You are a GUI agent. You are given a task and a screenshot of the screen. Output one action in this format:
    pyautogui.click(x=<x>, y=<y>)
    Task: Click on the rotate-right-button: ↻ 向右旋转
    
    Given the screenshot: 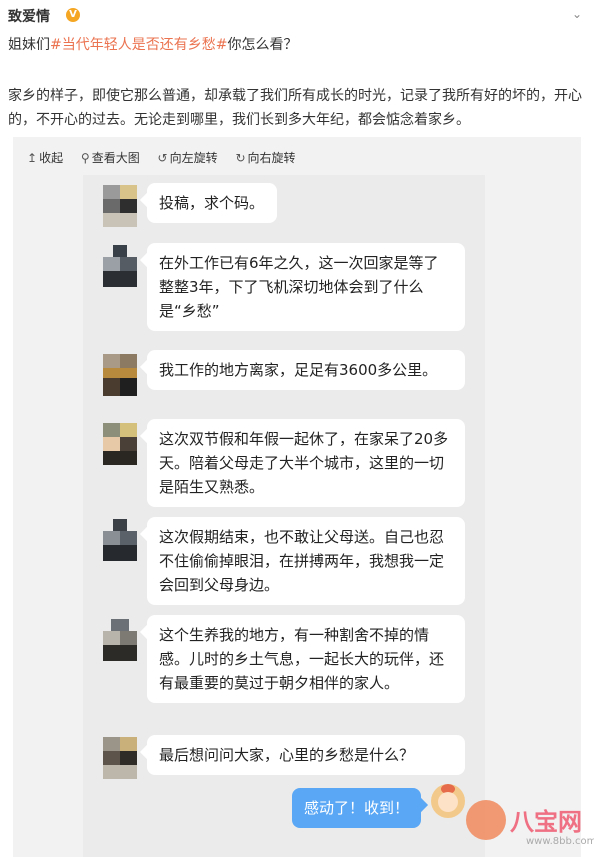 What is the action you would take?
    pyautogui.click(x=265, y=157)
    